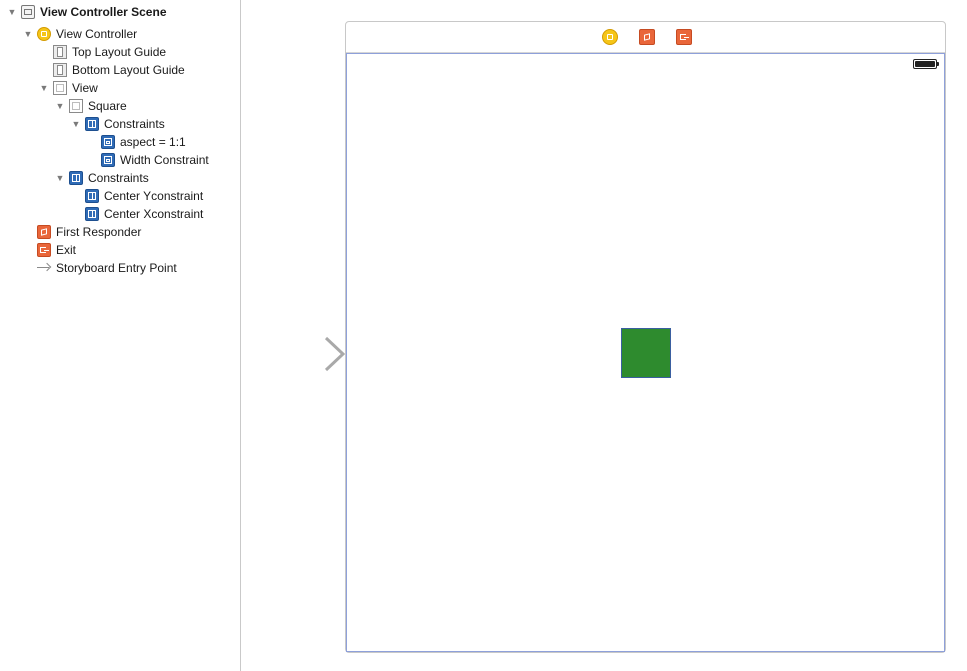 The width and height of the screenshot is (967, 671). I want to click on outline-label: Square, so click(107, 106).